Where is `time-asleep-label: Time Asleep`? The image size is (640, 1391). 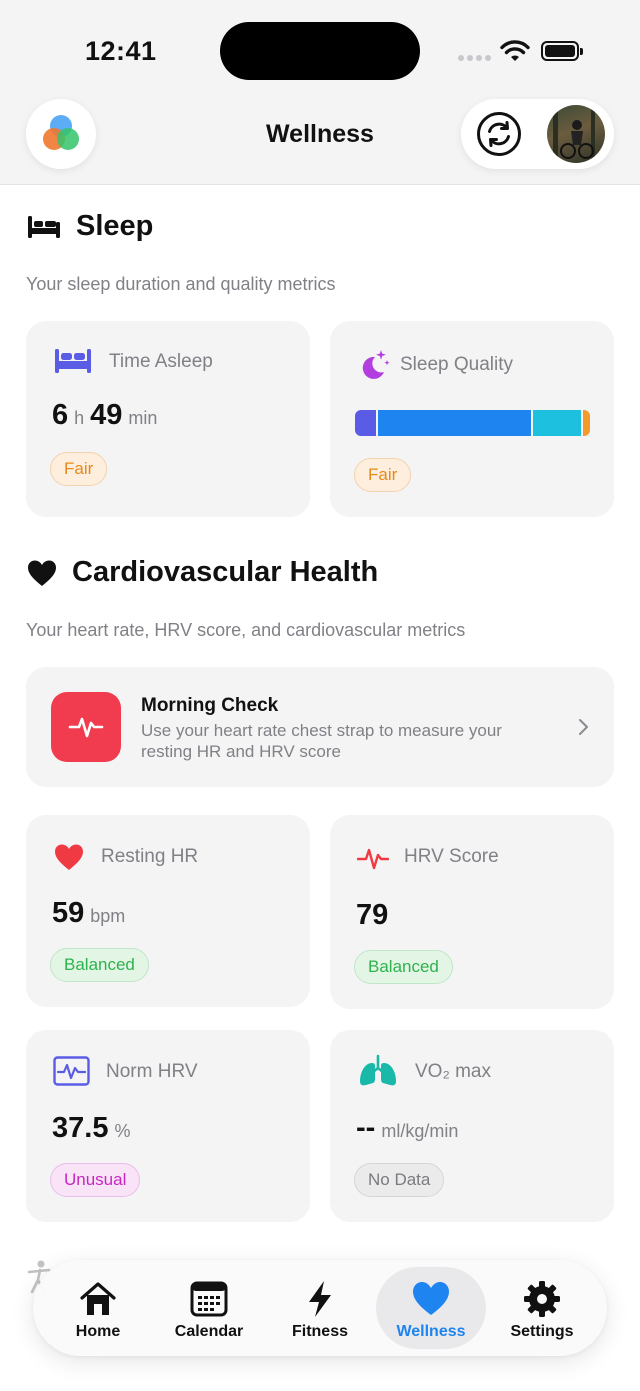 time-asleep-label: Time Asleep is located at coordinates (161, 361).